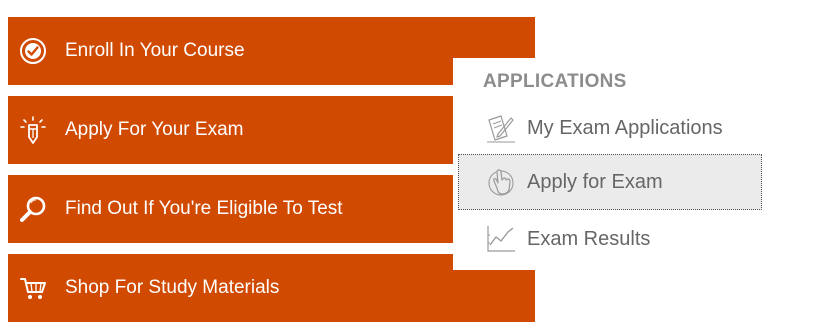 The image size is (817, 328). Describe the element at coordinates (33, 130) in the screenshot. I see `pencil-icon` at that location.